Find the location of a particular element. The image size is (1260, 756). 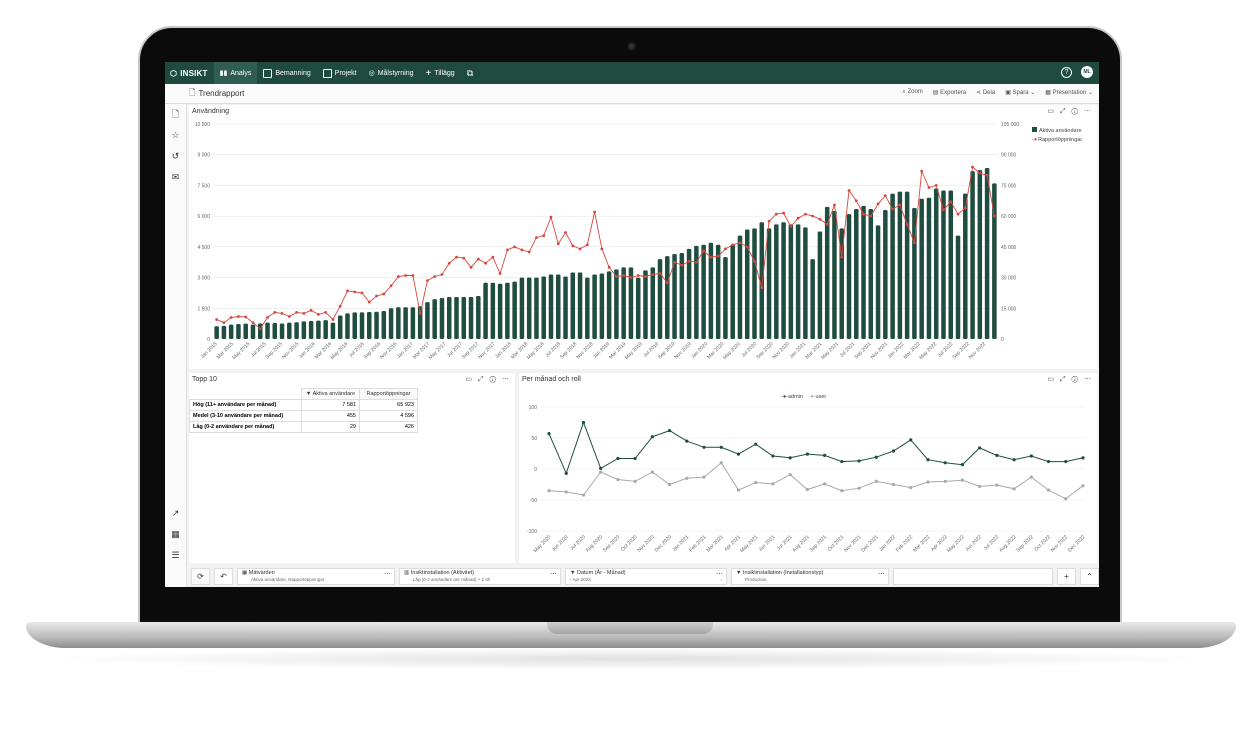

collapse-button: ⌃ is located at coordinates (1089, 576).